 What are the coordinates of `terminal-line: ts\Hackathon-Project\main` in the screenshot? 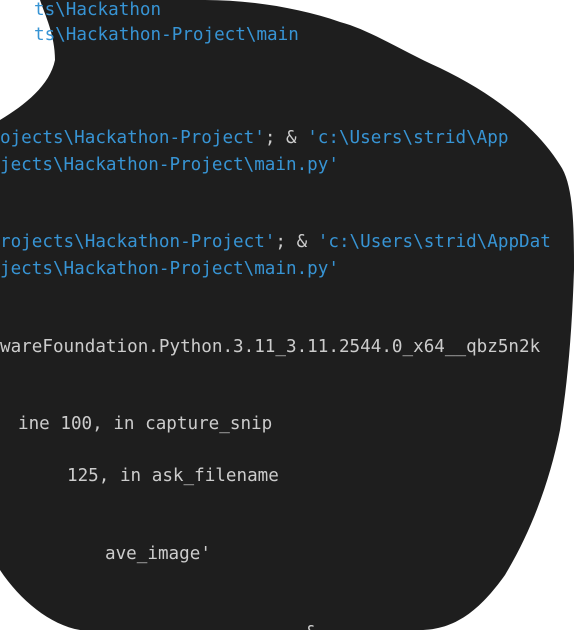 It's located at (166, 35).